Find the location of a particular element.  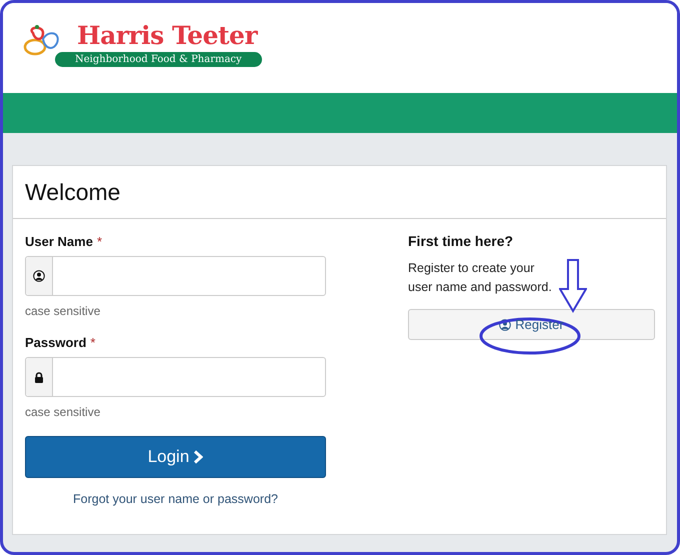

register-button: Register is located at coordinates (531, 324).